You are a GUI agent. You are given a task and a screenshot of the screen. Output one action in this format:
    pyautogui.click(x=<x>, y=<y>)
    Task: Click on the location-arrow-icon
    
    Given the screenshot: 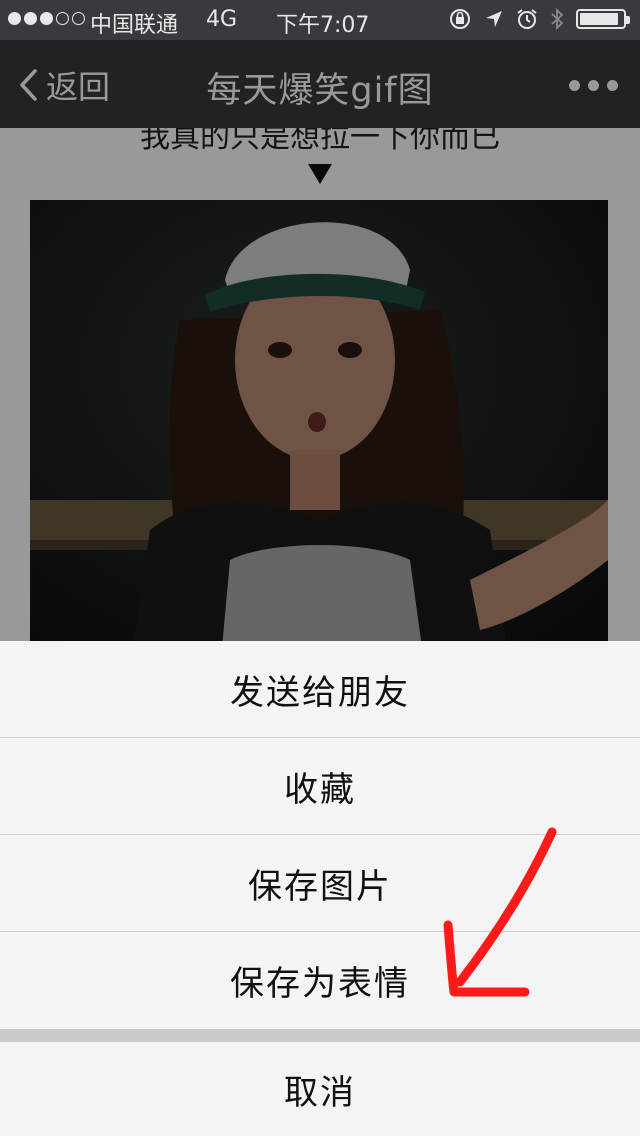 What is the action you would take?
    pyautogui.click(x=494, y=19)
    